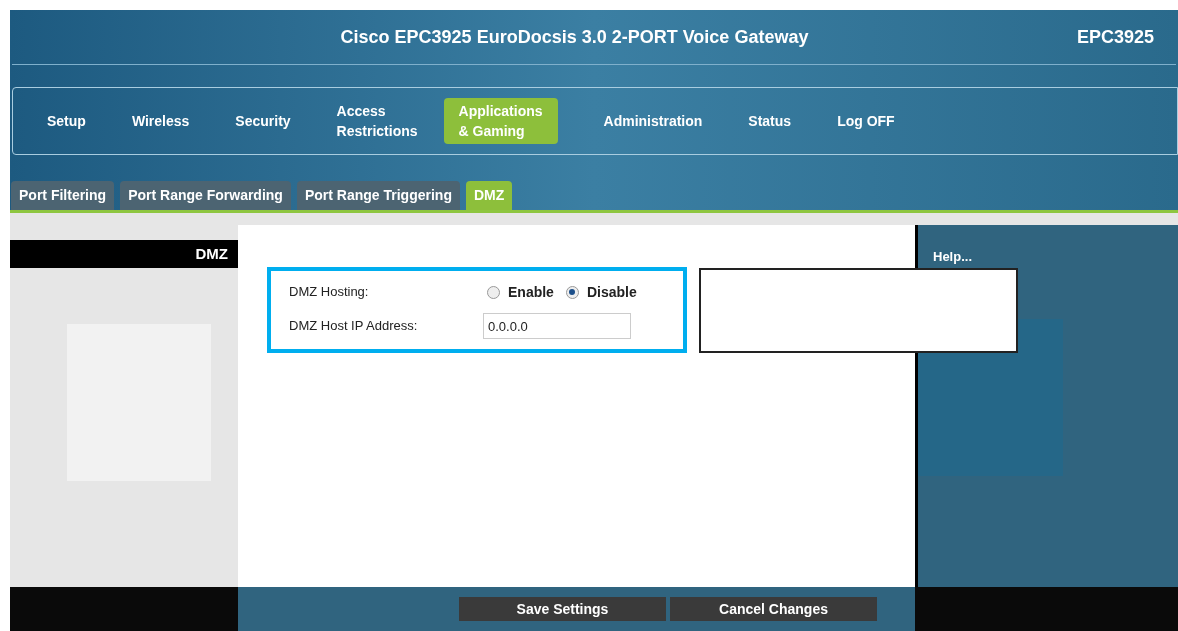 Image resolution: width=1178 pixels, height=631 pixels. What do you see at coordinates (263, 121) in the screenshot?
I see `nav-tab: Security` at bounding box center [263, 121].